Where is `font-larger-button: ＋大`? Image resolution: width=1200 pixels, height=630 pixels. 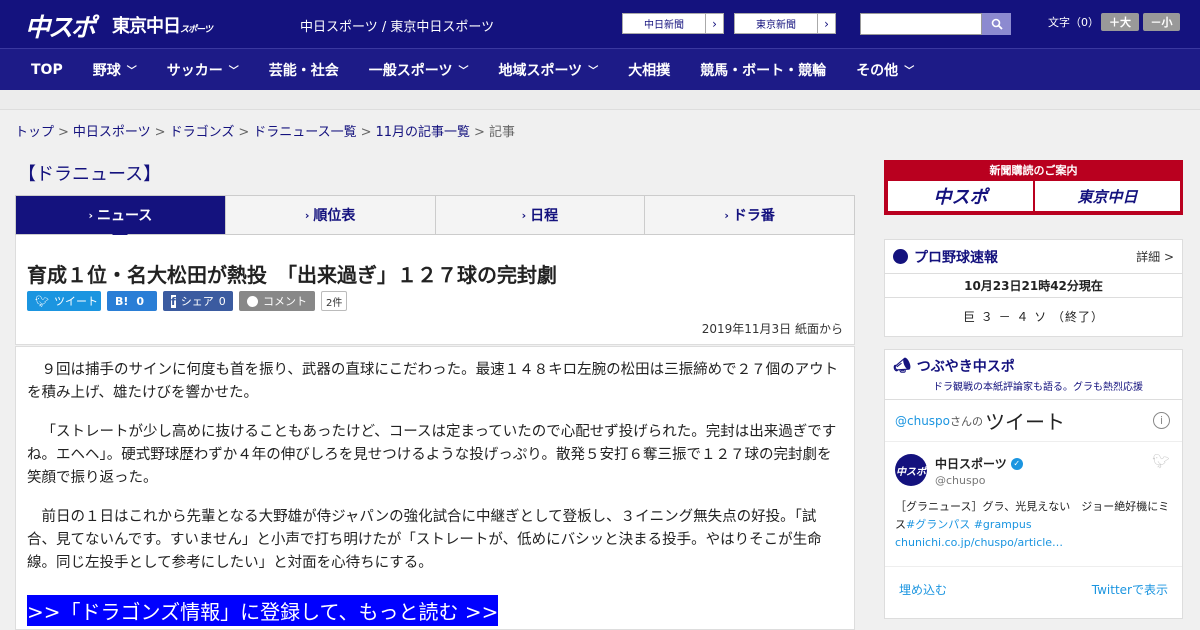
font-larger-button: ＋大 is located at coordinates (1120, 22).